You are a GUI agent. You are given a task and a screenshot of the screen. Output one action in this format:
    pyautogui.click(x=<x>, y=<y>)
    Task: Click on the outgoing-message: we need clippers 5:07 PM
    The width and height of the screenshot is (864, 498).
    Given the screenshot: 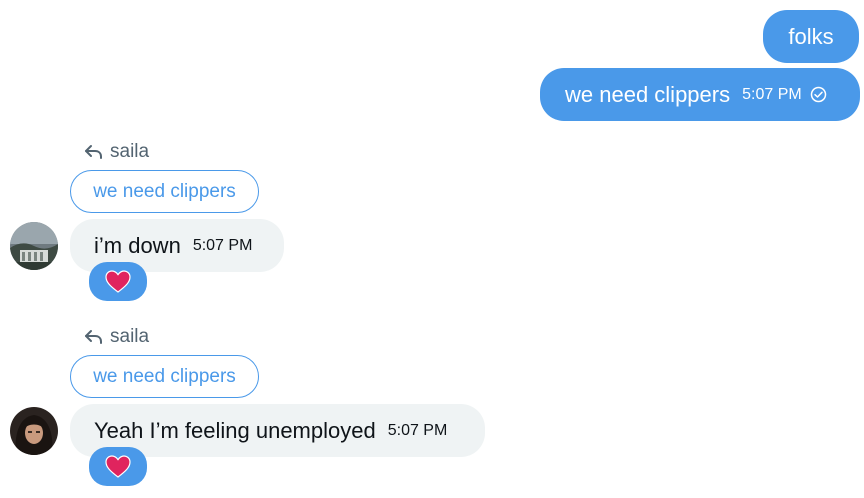 What is the action you would take?
    pyautogui.click(x=700, y=94)
    